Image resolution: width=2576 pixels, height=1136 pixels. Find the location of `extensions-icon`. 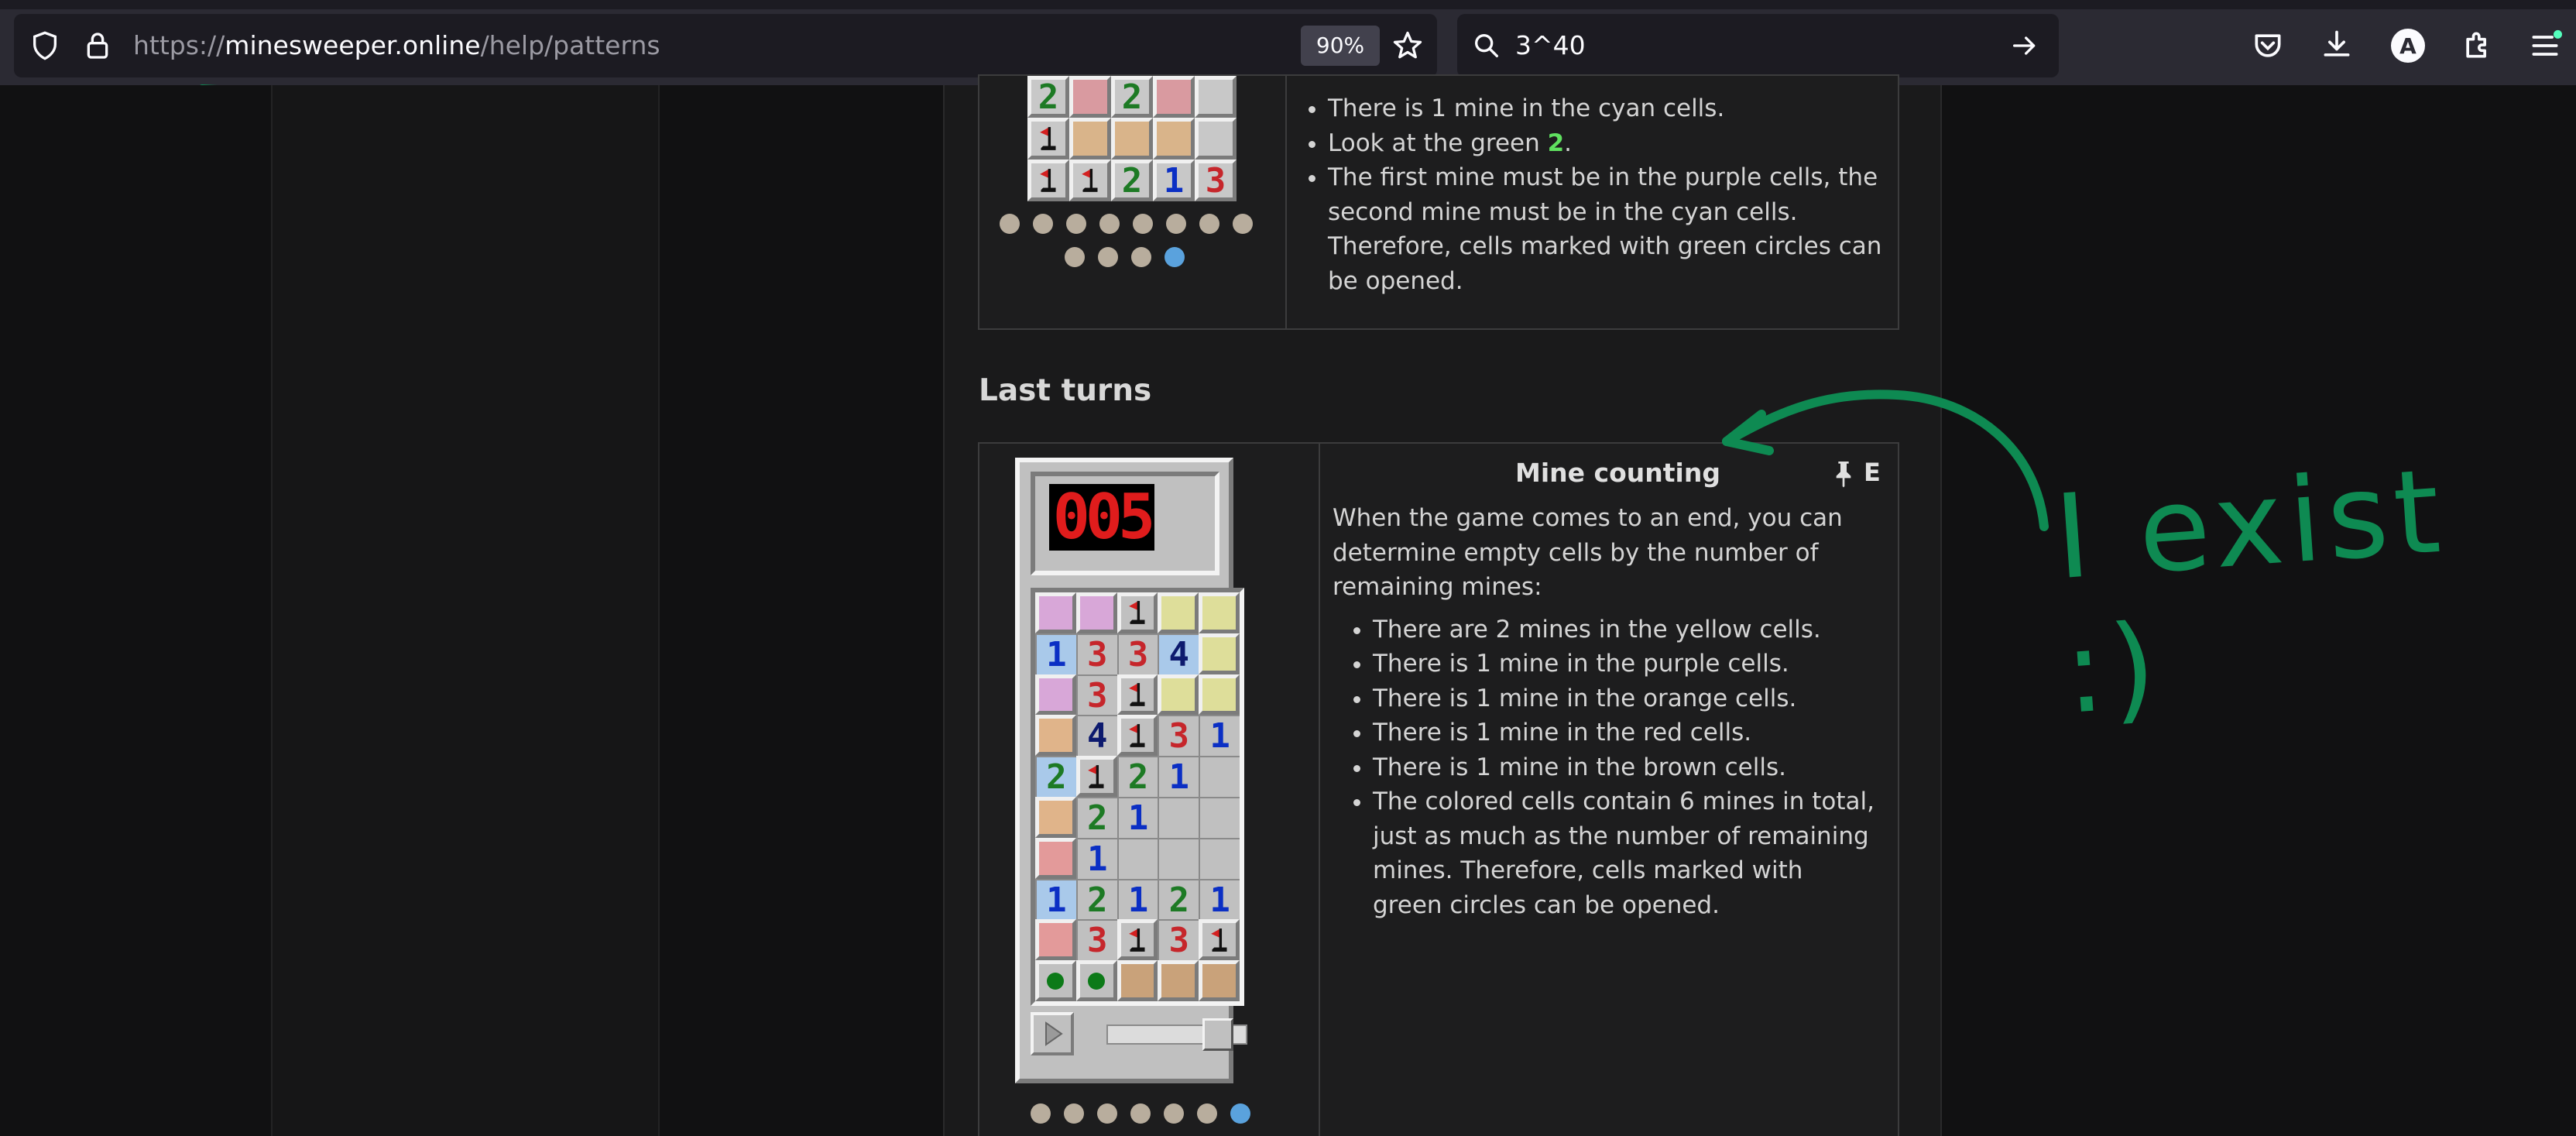

extensions-icon is located at coordinates (2478, 45).